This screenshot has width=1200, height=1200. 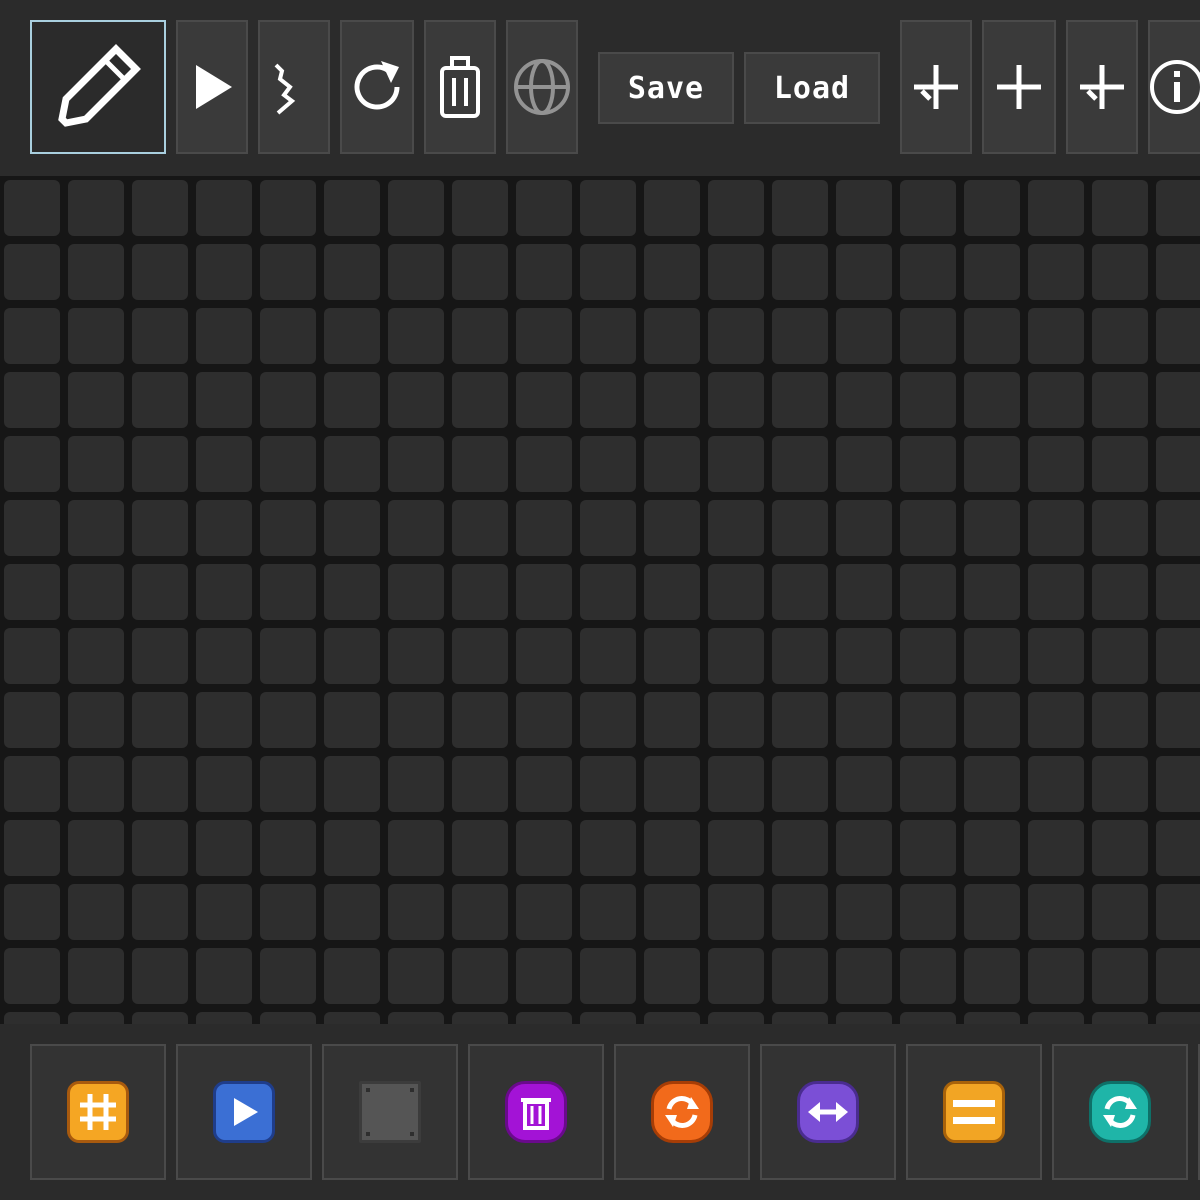 I want to click on palette-slot-swap, so click(x=828, y=1112).